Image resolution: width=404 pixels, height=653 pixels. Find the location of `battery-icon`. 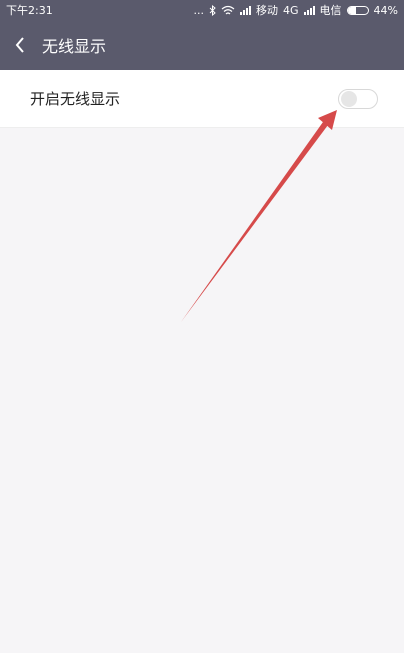

battery-icon is located at coordinates (357, 10).